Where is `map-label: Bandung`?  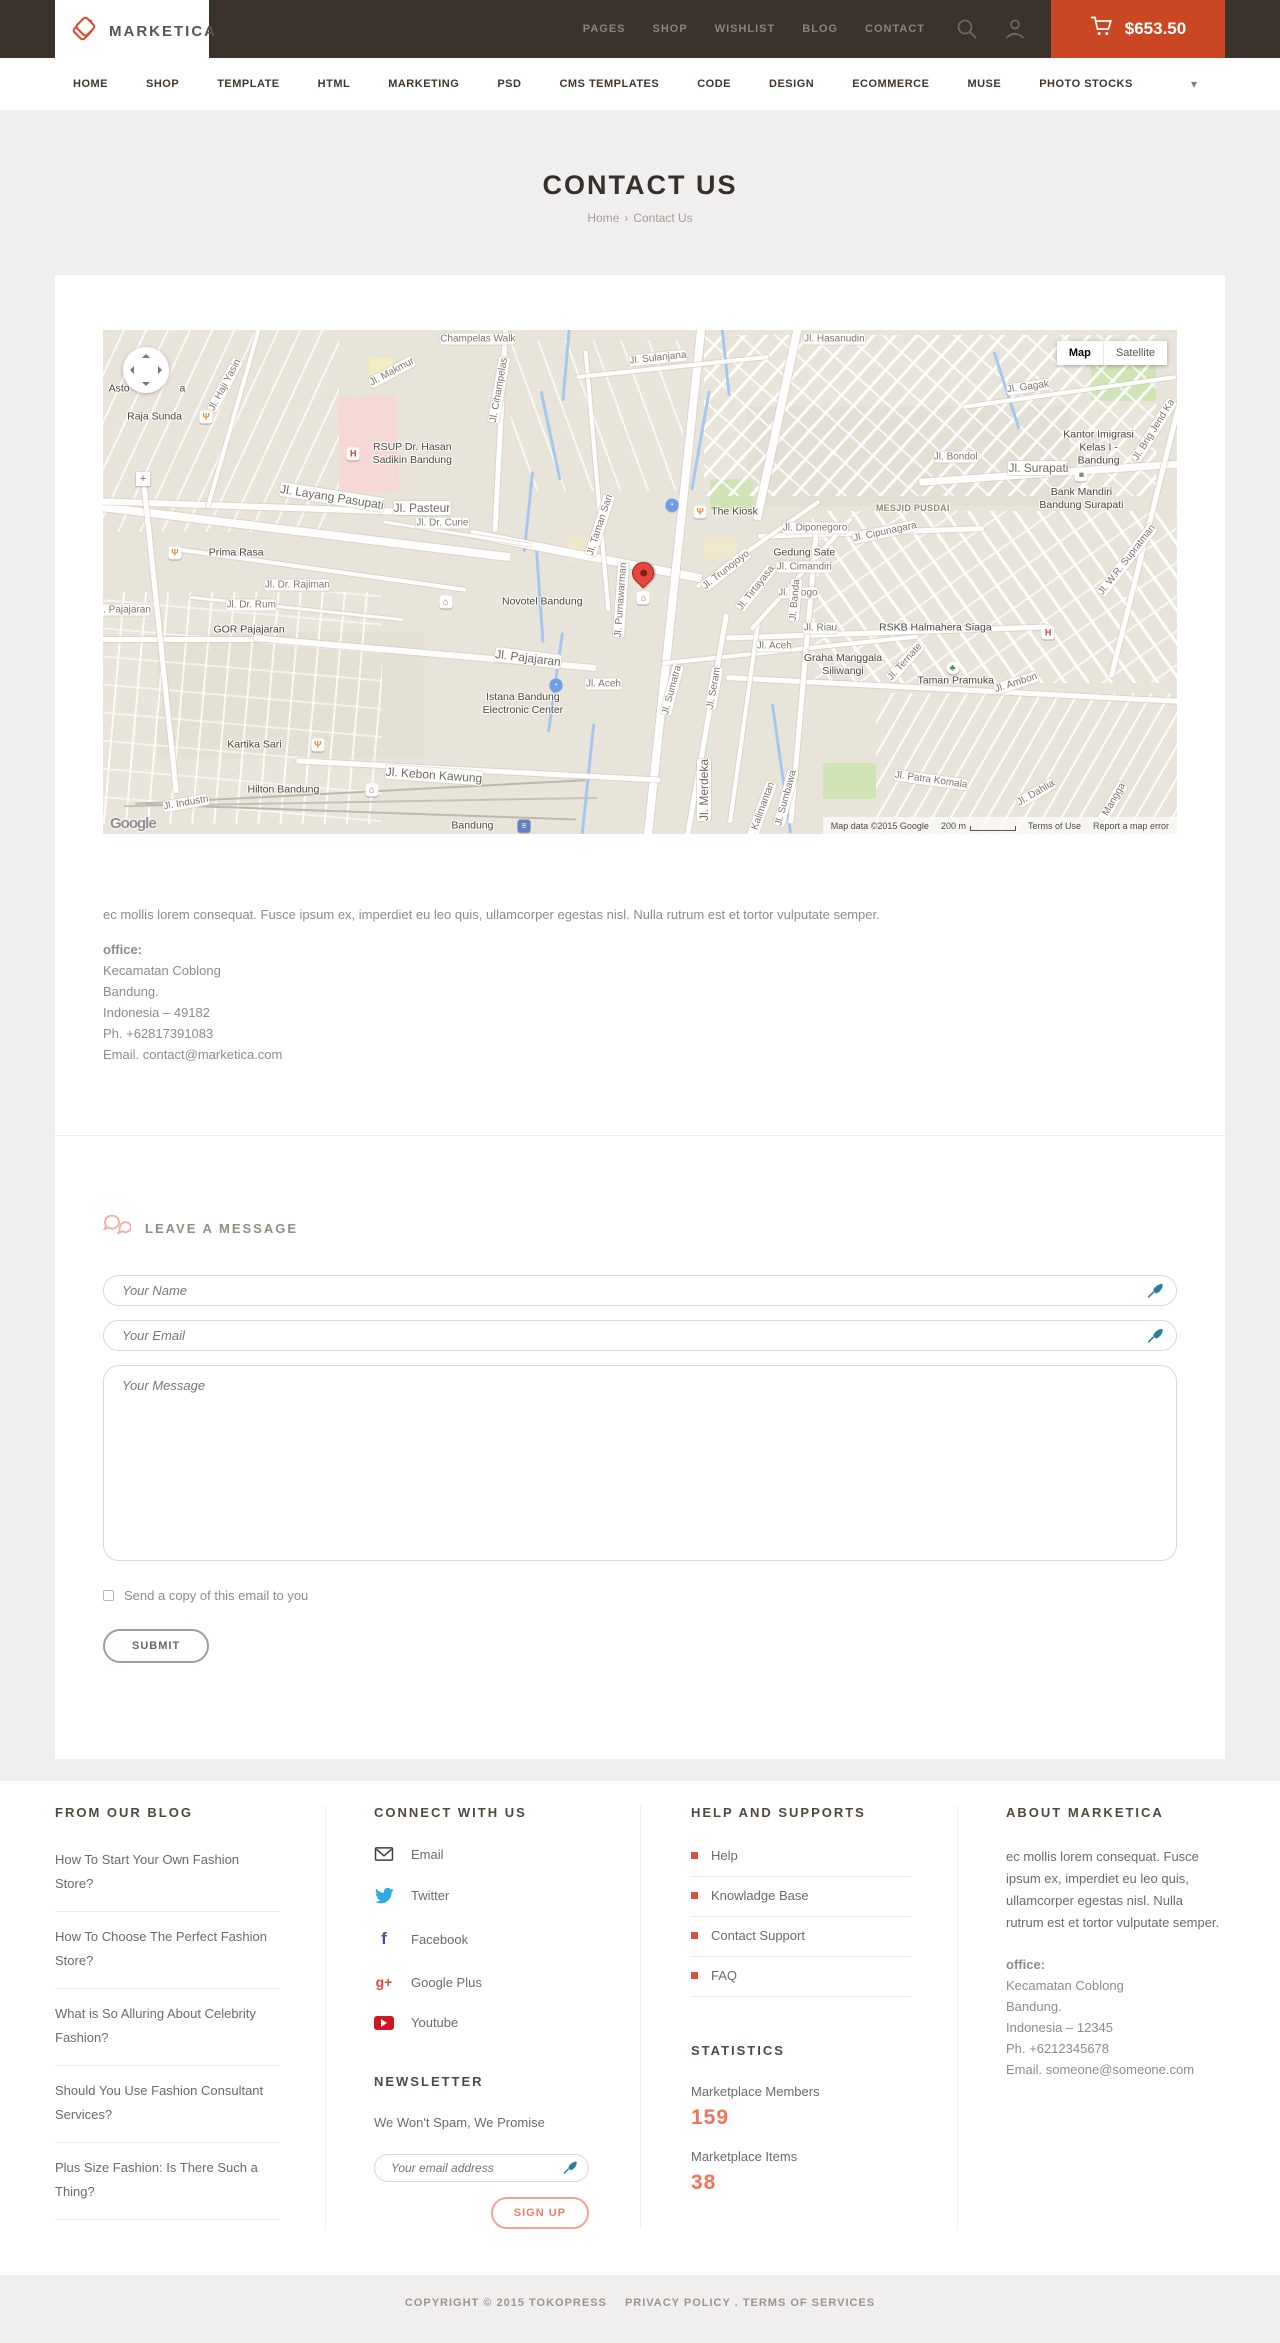 map-label: Bandung is located at coordinates (472, 825).